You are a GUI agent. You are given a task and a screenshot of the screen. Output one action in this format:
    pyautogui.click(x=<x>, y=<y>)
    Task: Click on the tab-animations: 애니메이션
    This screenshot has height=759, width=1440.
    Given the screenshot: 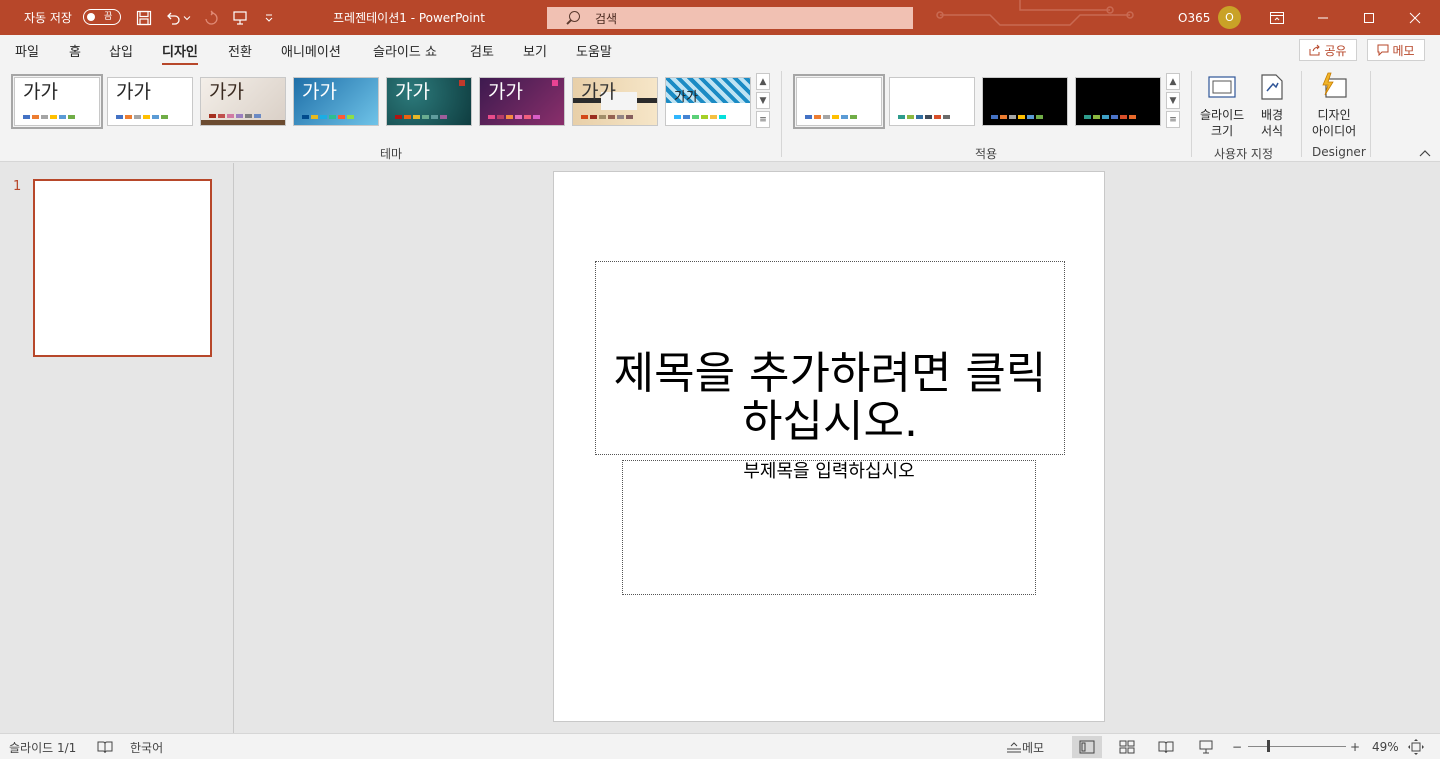 What is the action you would take?
    pyautogui.click(x=311, y=50)
    